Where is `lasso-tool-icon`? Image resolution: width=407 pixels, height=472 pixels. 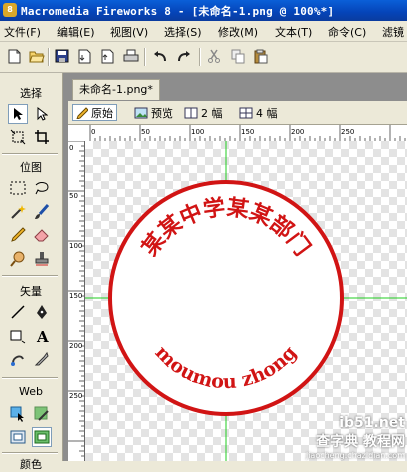 lasso-tool-icon is located at coordinates (42, 188).